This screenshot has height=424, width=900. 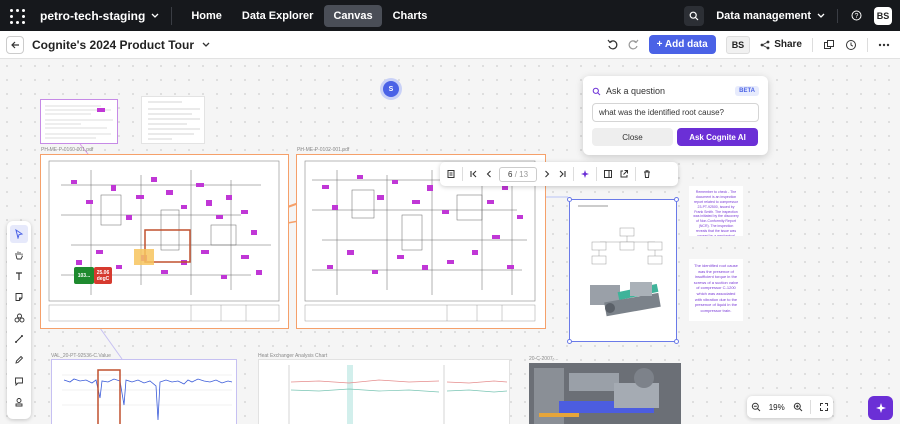 What do you see at coordinates (624, 174) in the screenshot?
I see `open-external-icon` at bounding box center [624, 174].